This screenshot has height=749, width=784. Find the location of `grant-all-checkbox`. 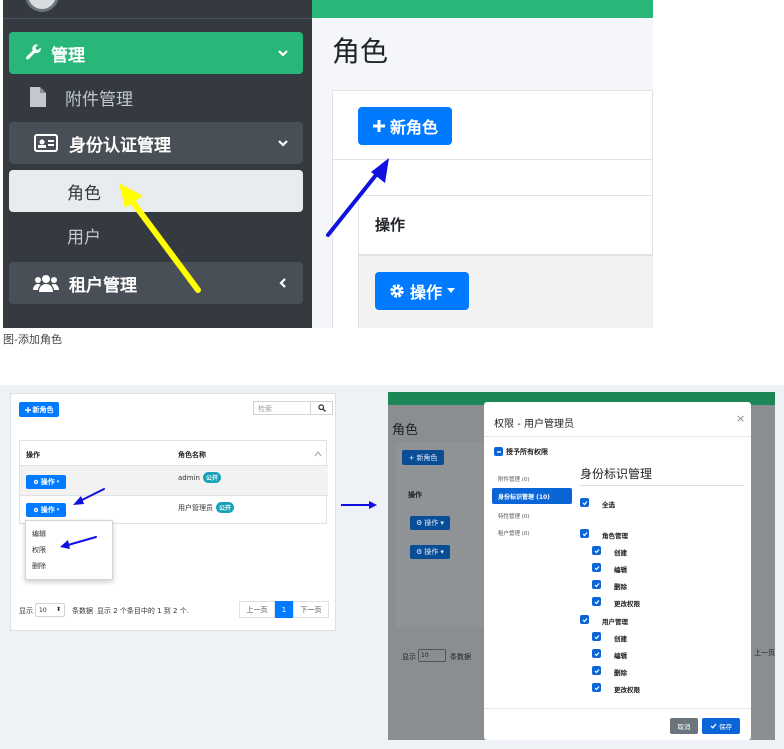

grant-all-checkbox is located at coordinates (498, 451).